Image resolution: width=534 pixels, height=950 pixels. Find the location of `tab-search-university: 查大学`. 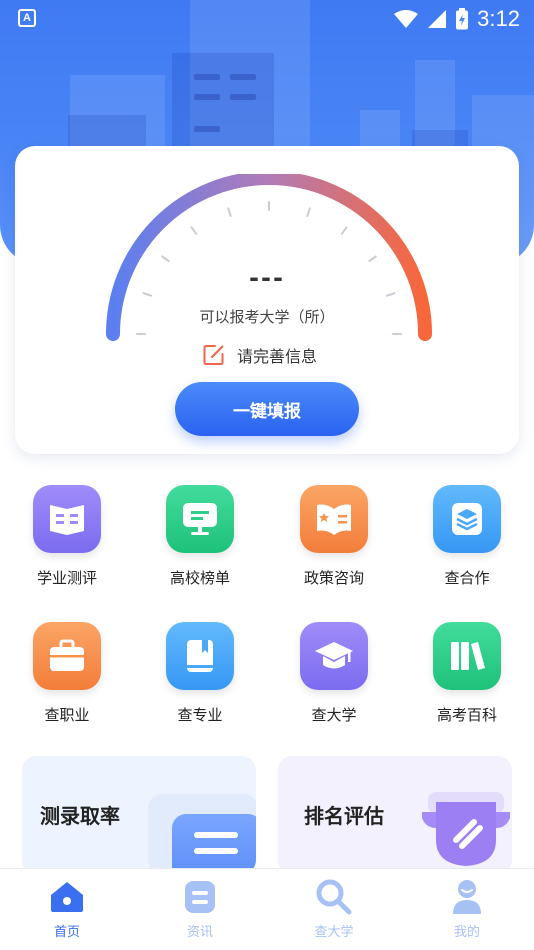

tab-search-university: 查大学 is located at coordinates (334, 908).